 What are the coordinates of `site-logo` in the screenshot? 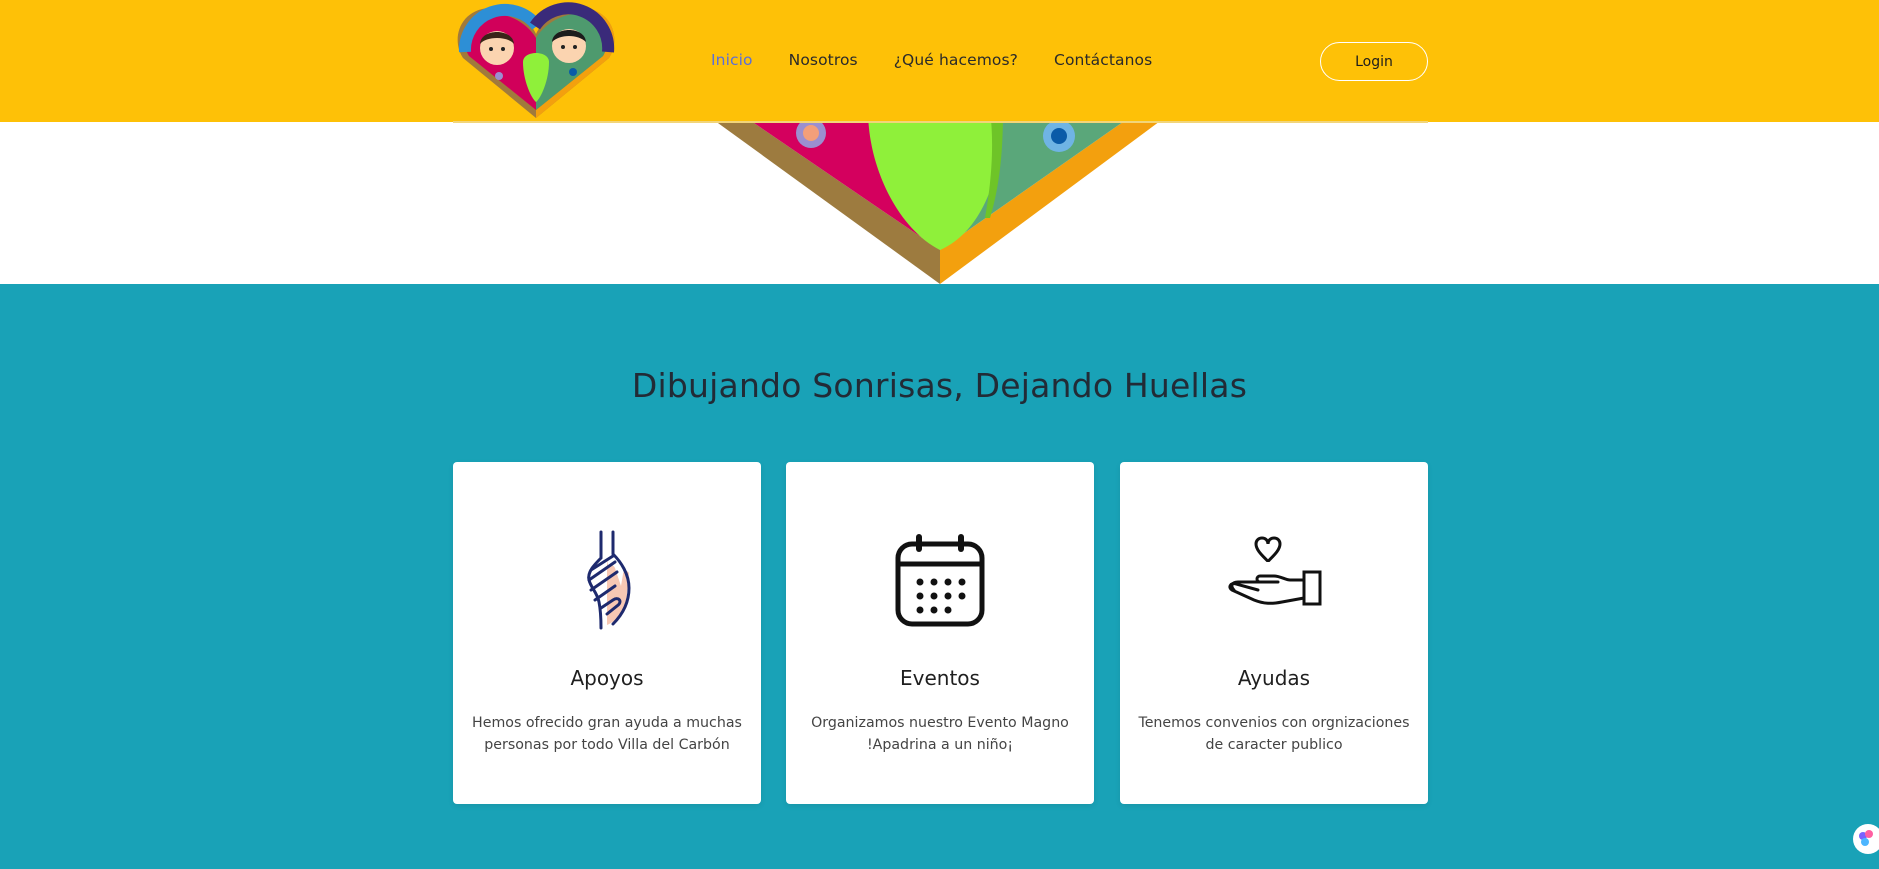 It's located at (536, 61).